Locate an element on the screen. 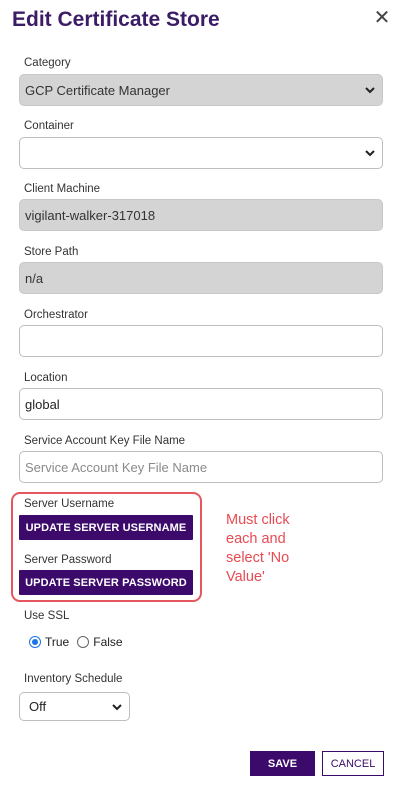 The image size is (402, 790). service-account-key-label: Service Account Key File Name is located at coordinates (105, 441).